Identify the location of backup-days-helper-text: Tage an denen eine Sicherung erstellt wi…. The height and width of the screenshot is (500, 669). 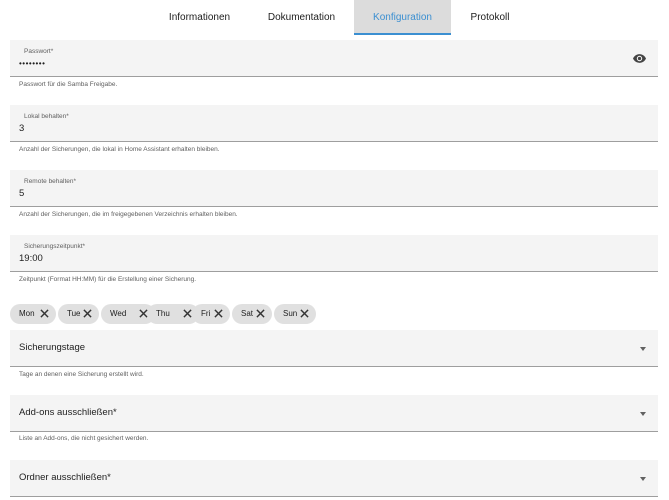
(81, 374).